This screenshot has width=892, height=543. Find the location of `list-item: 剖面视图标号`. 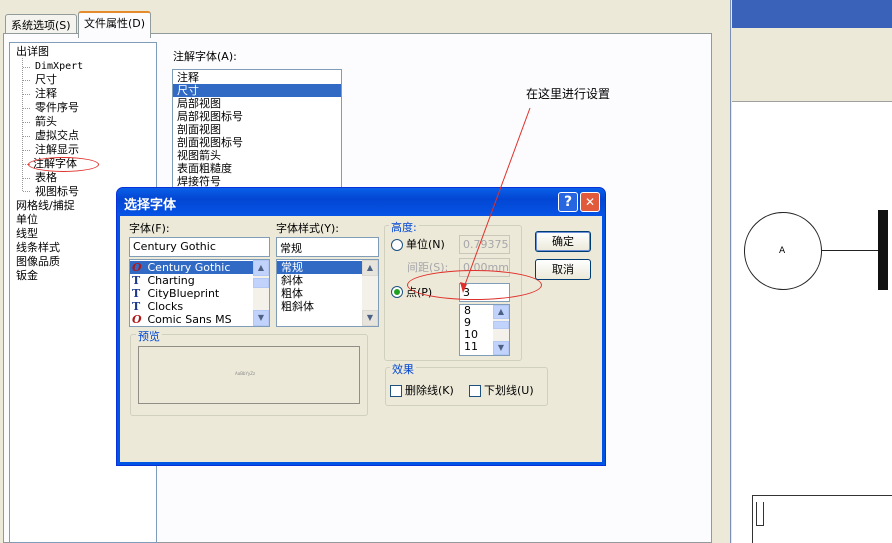

list-item: 剖面视图标号 is located at coordinates (257, 142).